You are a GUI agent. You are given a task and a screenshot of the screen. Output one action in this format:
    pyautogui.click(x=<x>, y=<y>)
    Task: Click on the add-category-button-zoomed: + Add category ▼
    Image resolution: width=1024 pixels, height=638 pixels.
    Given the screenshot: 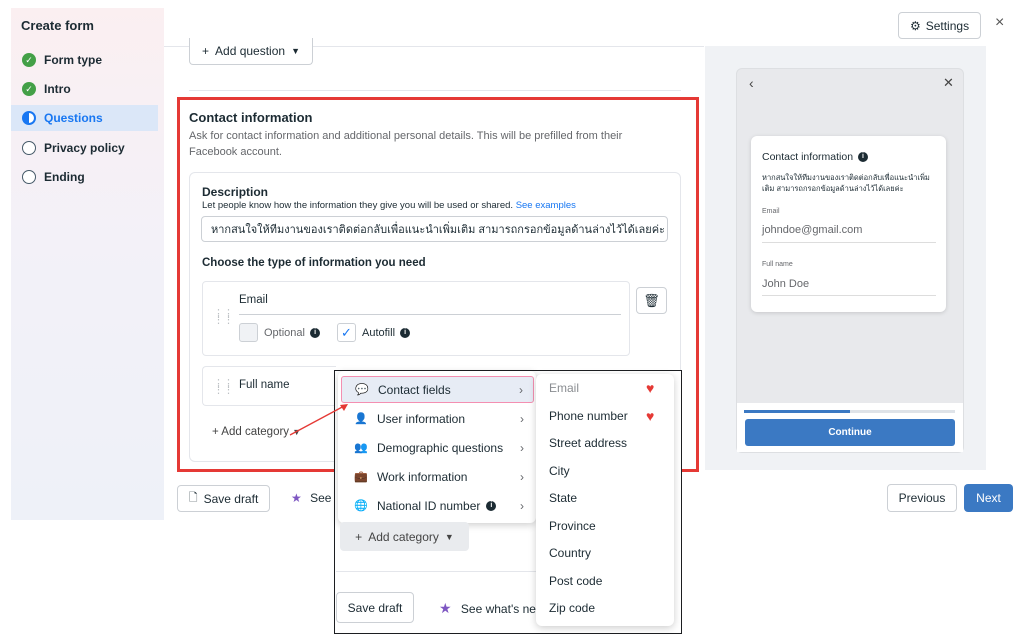 What is the action you would take?
    pyautogui.click(x=404, y=536)
    